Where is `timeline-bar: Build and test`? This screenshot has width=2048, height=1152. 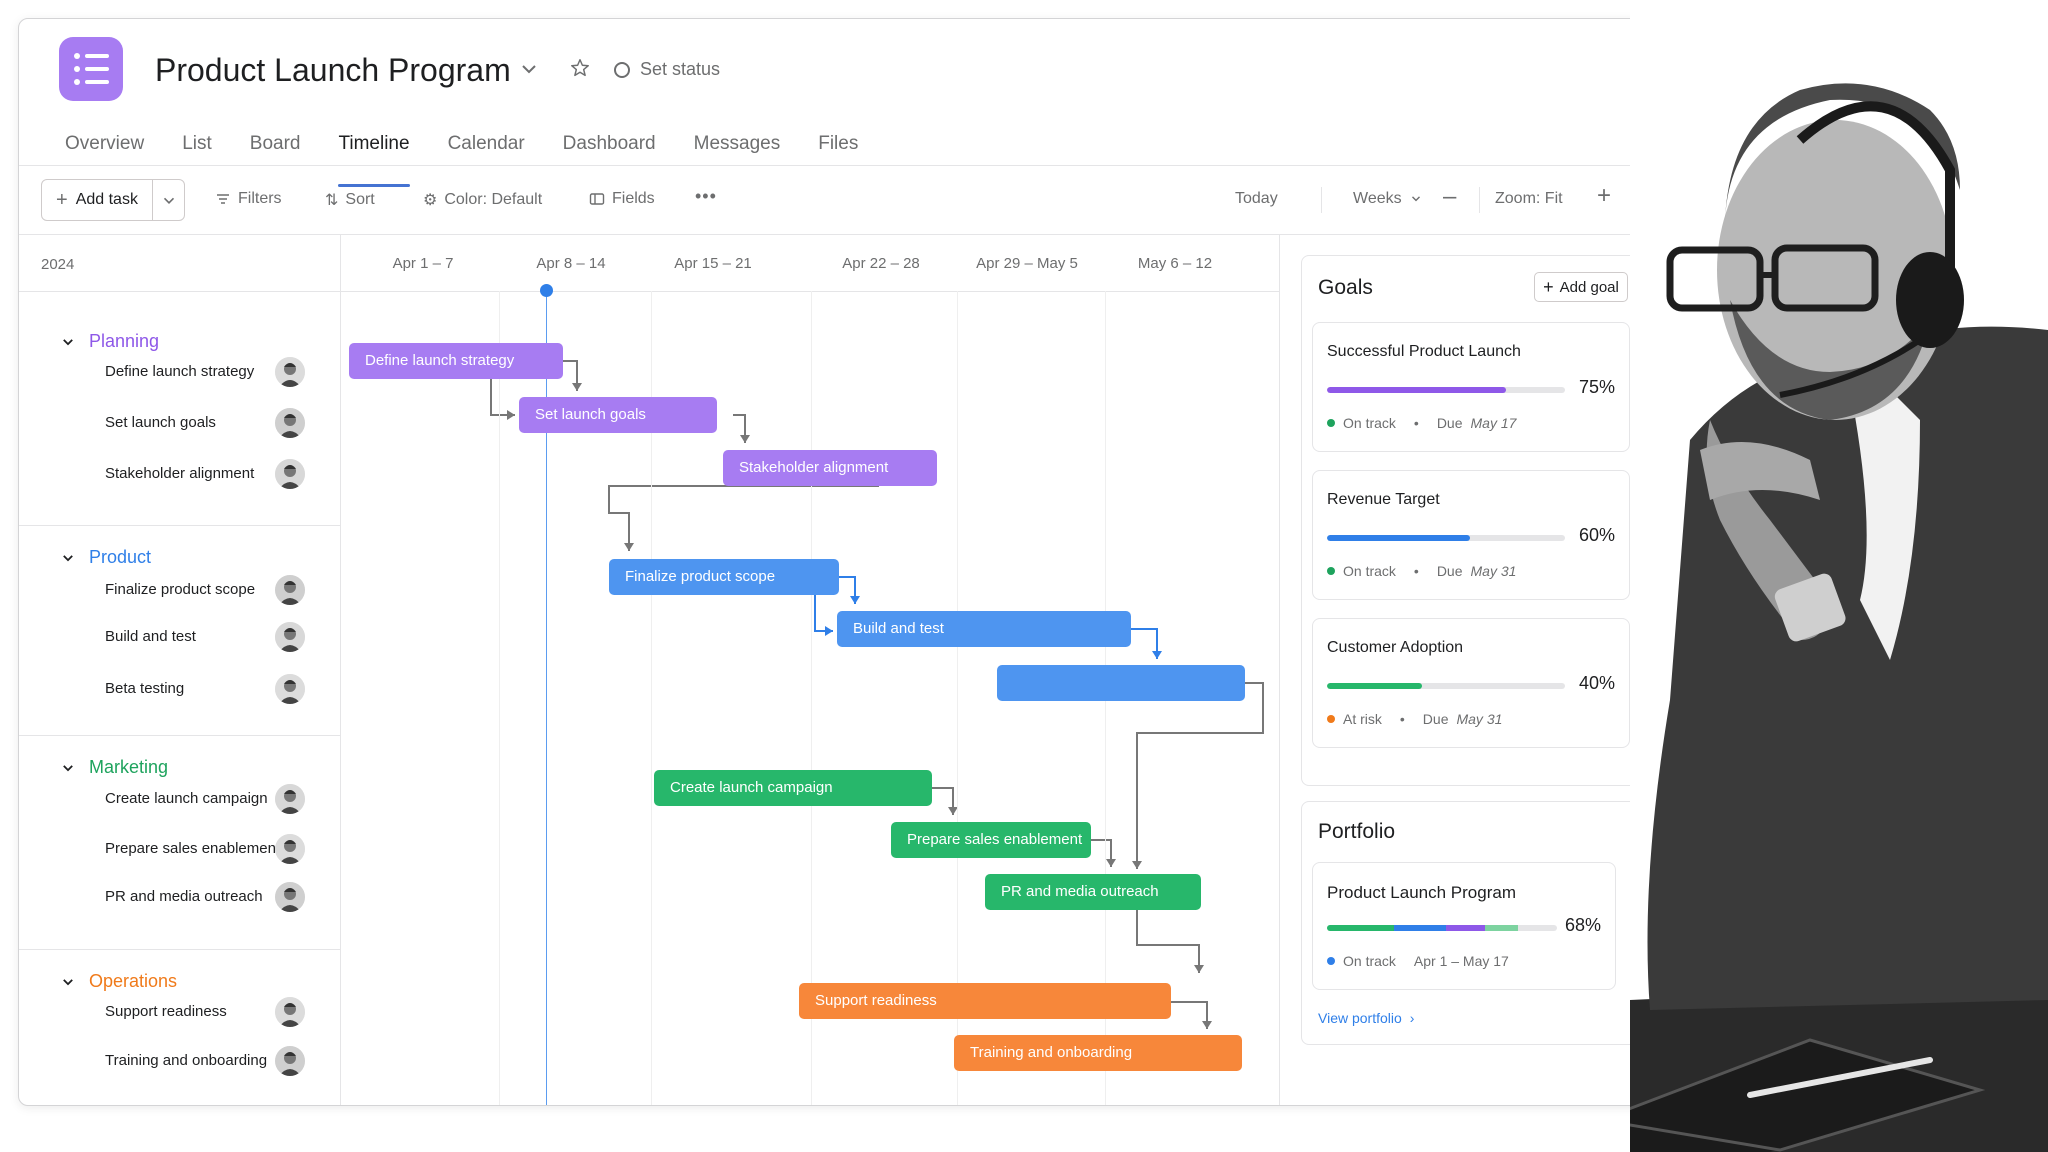
timeline-bar: Build and test is located at coordinates (984, 629).